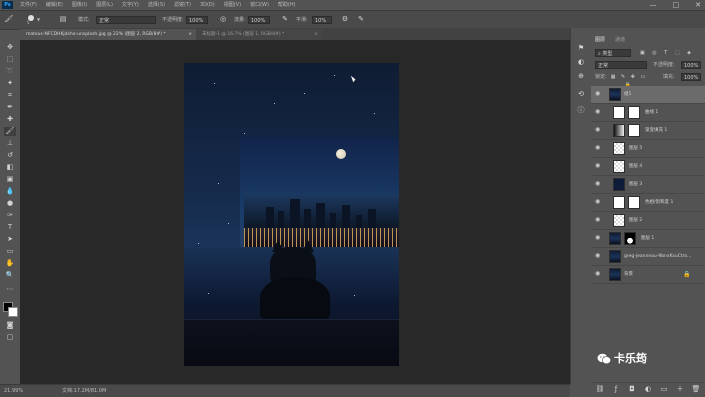  Describe the element at coordinates (10, 119) in the screenshot. I see `healing-tool-icon: ✚` at that location.